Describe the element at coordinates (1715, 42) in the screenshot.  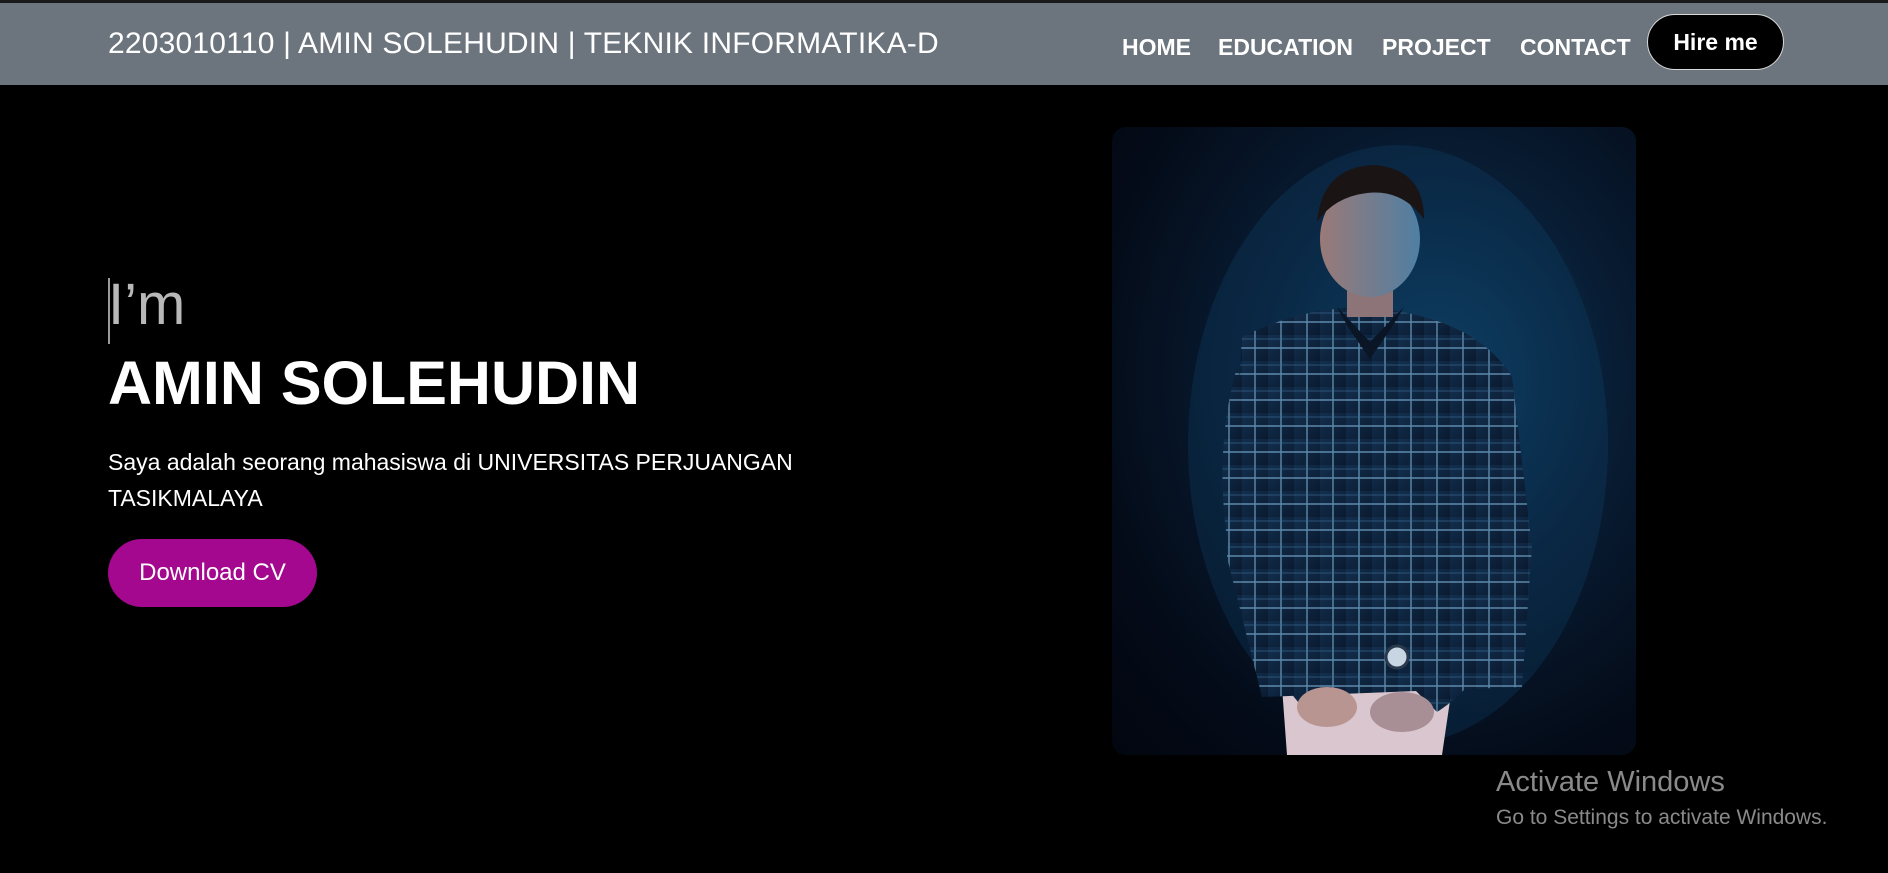
I see `hire-me-button: Hire me` at that location.